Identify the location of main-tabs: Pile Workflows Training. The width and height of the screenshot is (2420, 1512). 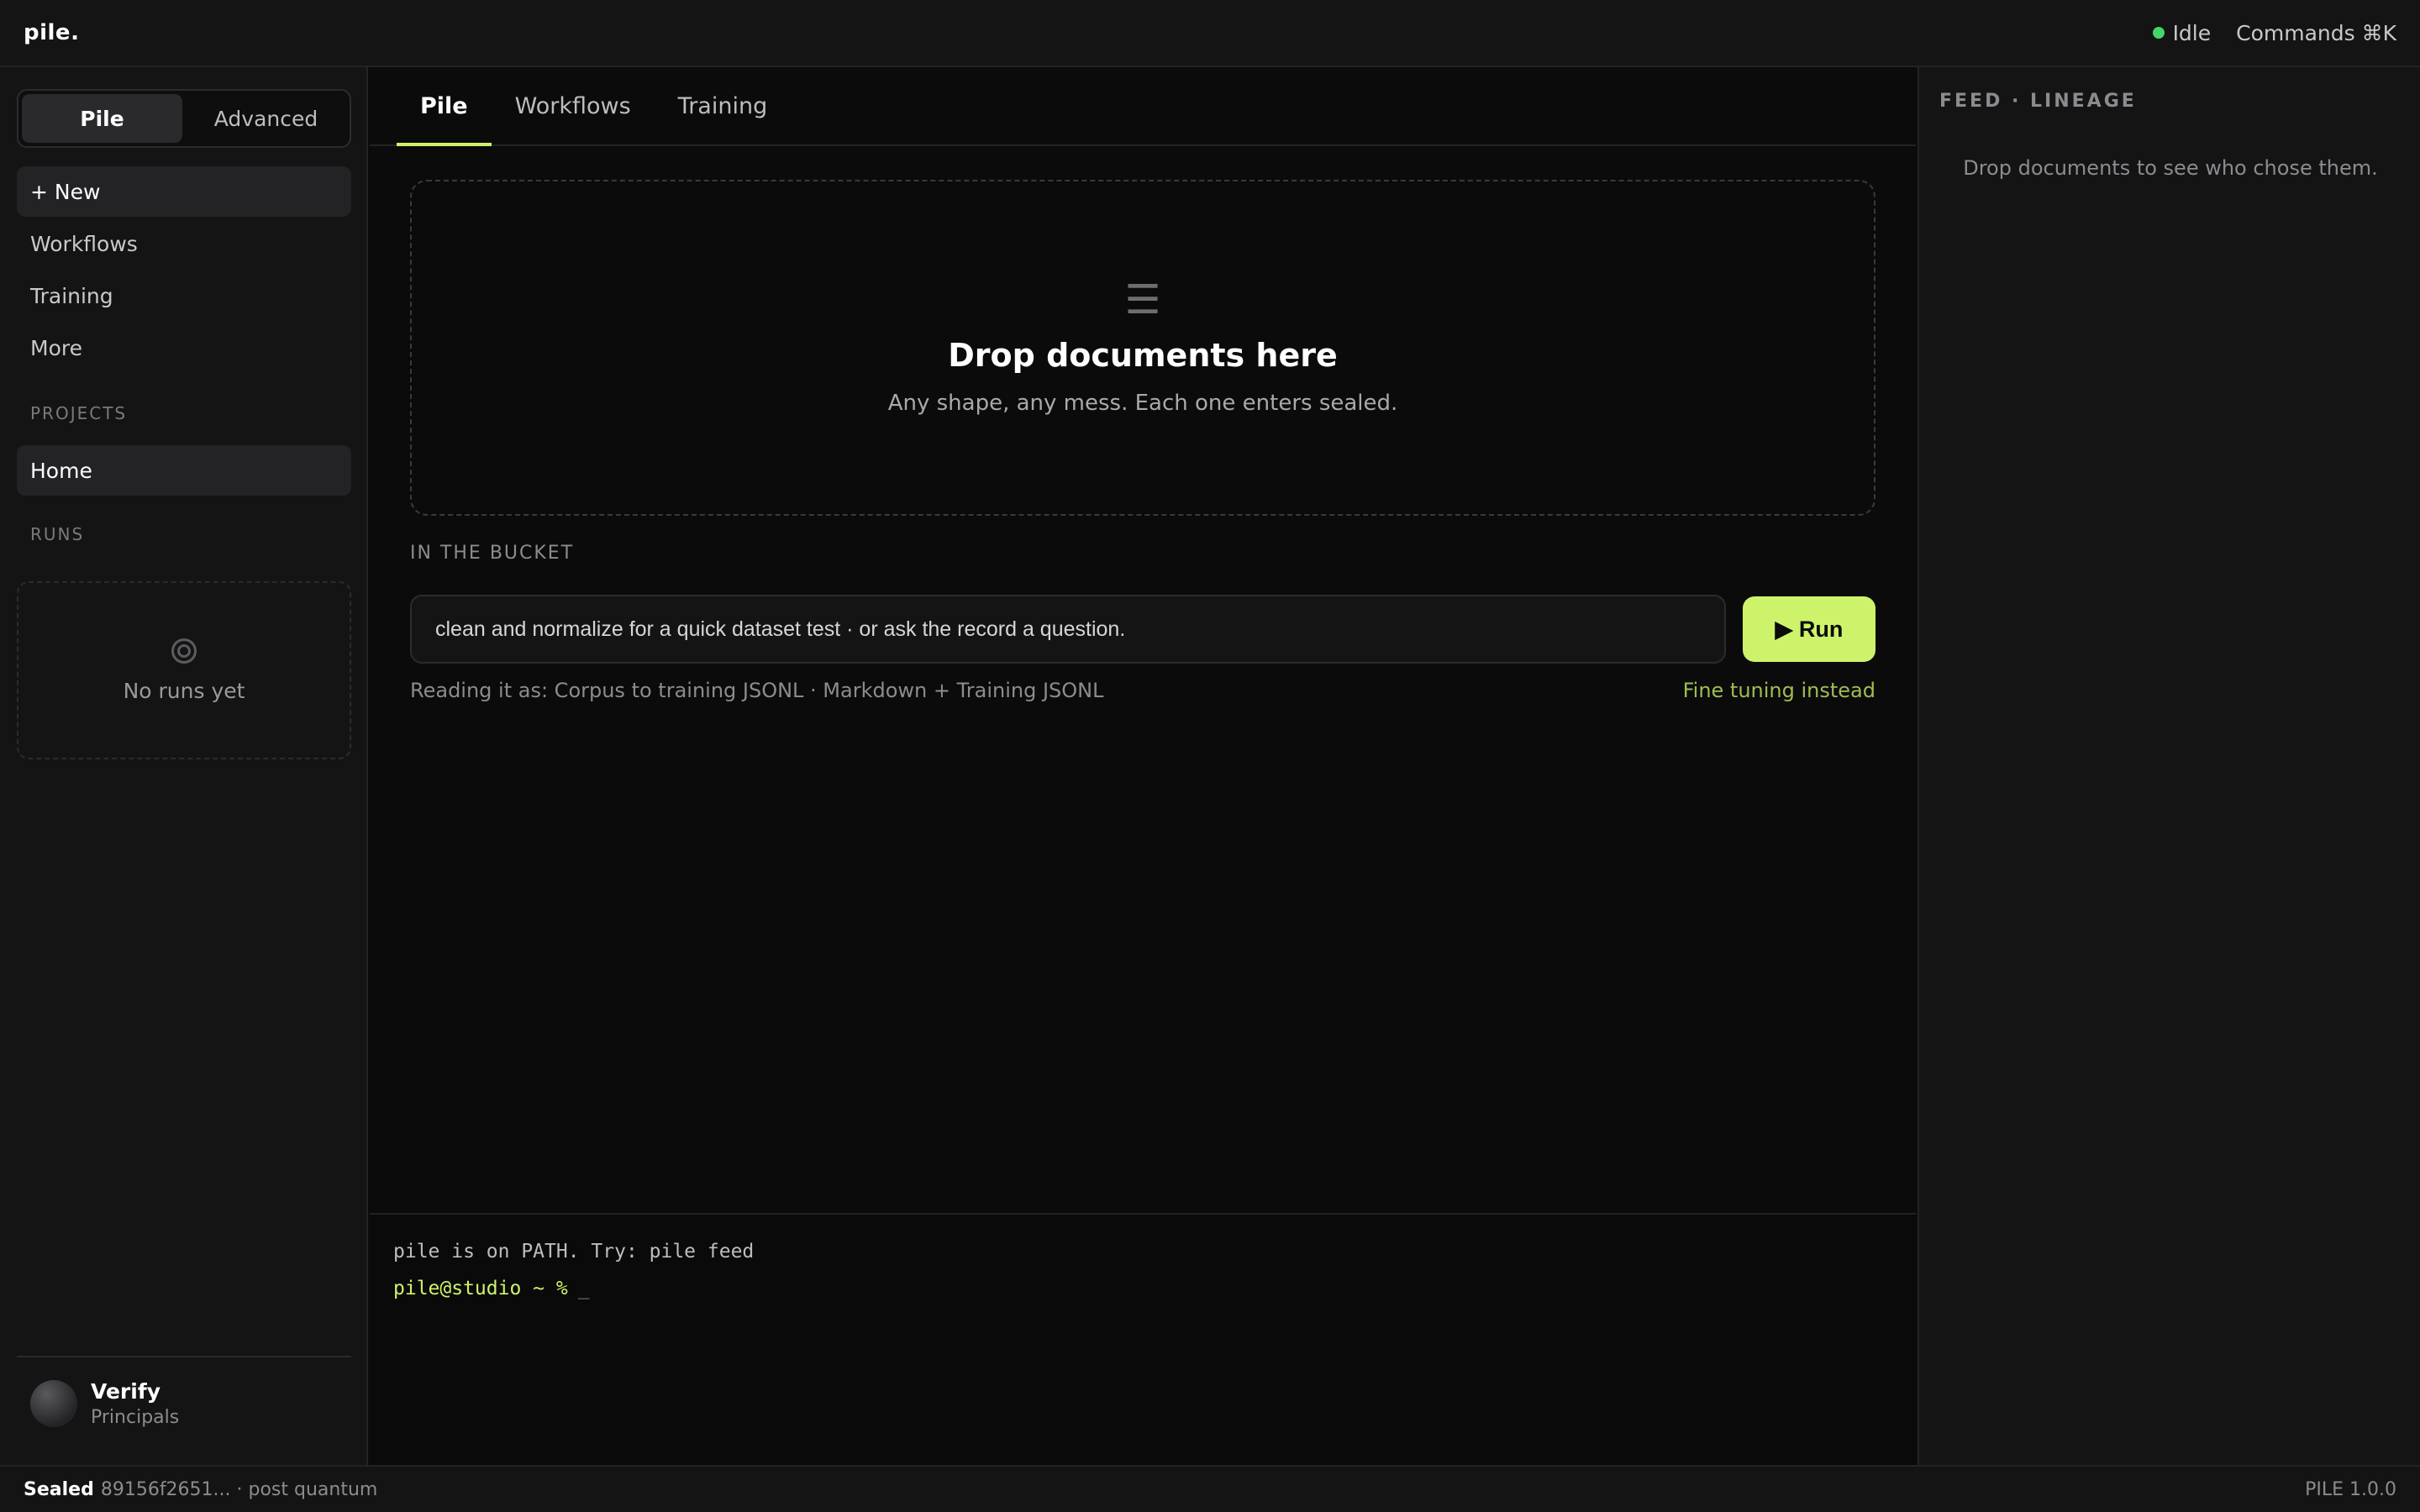
(1143, 106).